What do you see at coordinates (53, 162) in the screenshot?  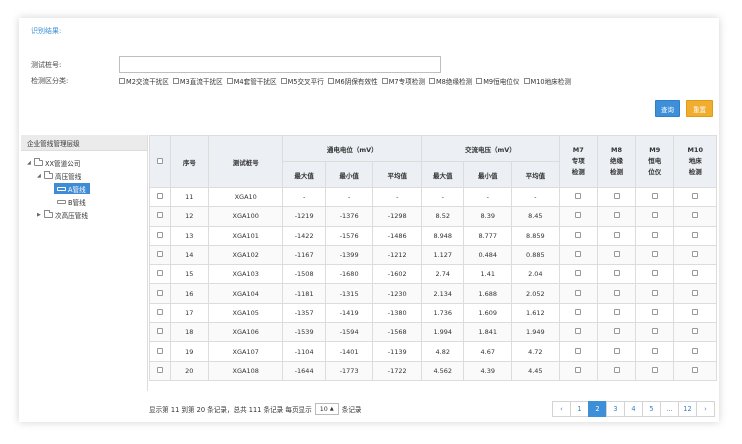 I see `tree-node-company: ◢ XX管道公司` at bounding box center [53, 162].